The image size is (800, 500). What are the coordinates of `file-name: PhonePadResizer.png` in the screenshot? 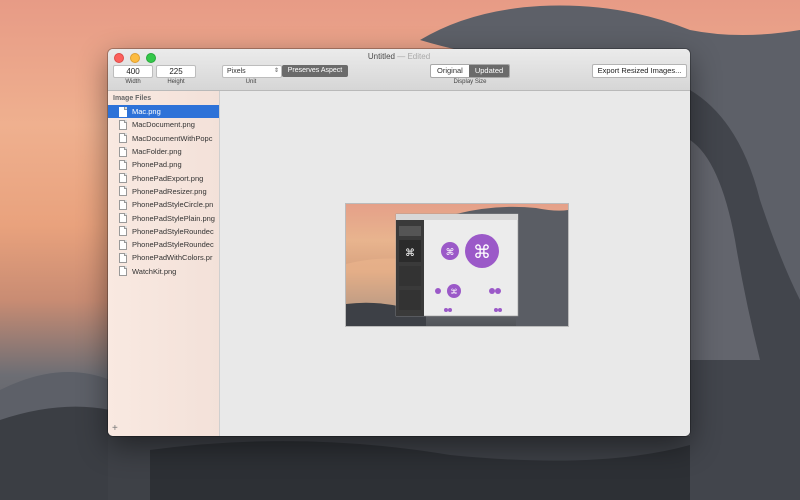 It's located at (169, 191).